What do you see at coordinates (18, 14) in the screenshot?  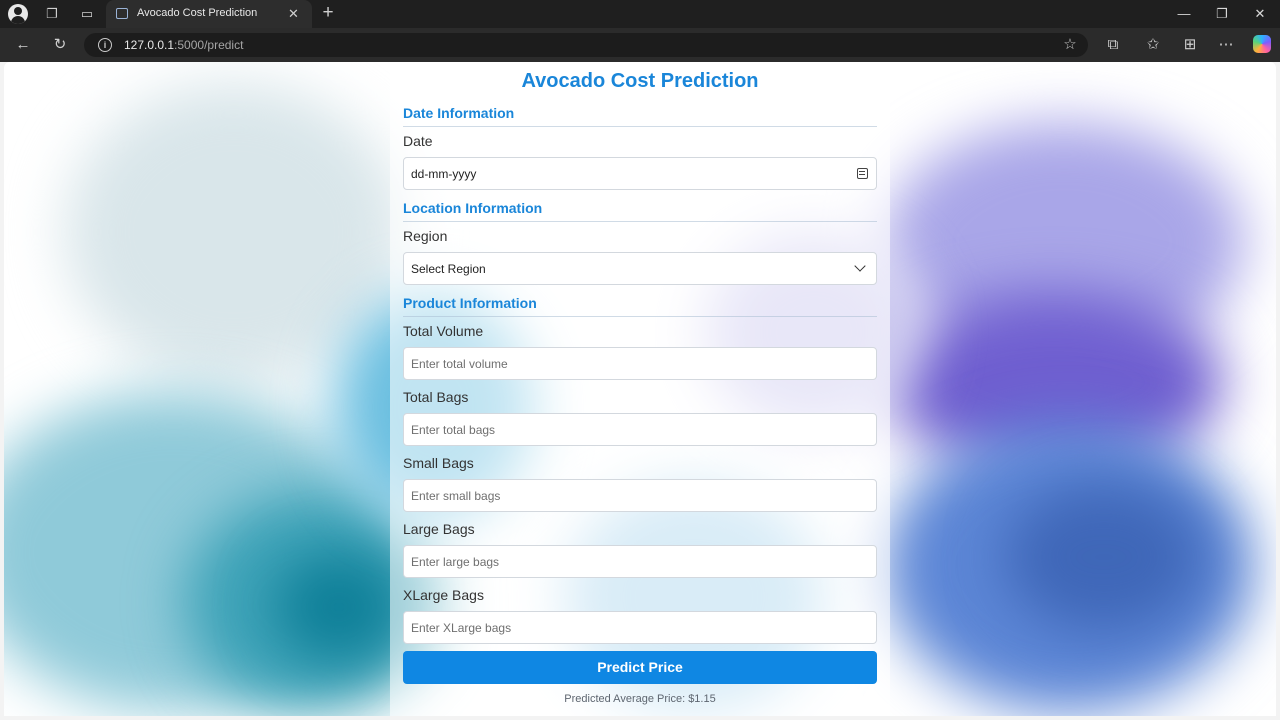 I see `profile-icon` at bounding box center [18, 14].